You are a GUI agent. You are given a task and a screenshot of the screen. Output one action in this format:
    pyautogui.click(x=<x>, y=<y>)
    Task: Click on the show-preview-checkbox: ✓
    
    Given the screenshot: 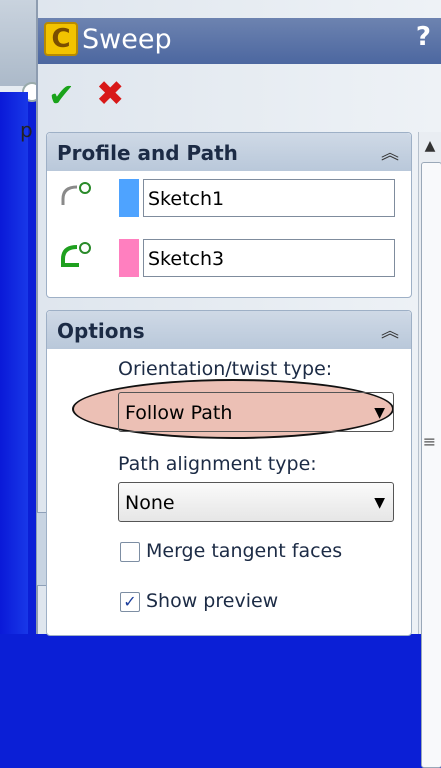 What is the action you would take?
    pyautogui.click(x=130, y=602)
    